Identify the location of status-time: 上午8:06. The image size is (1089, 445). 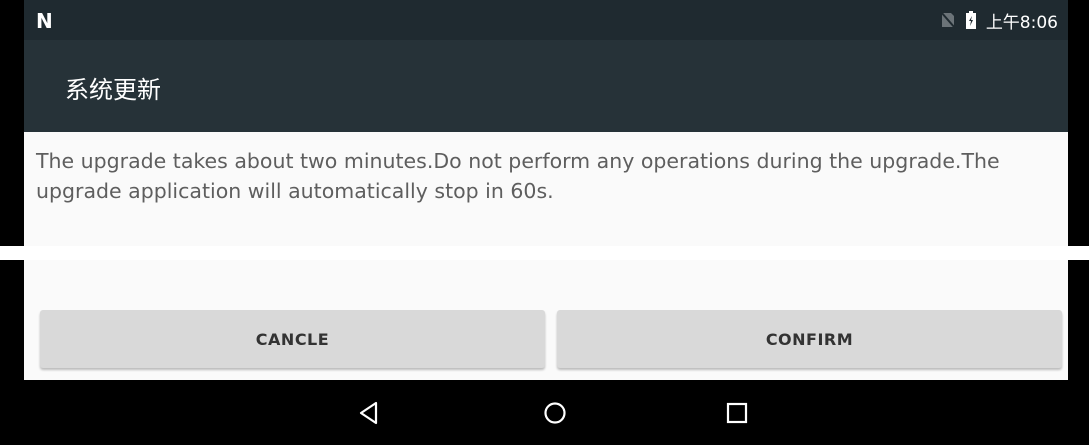
(1021, 22).